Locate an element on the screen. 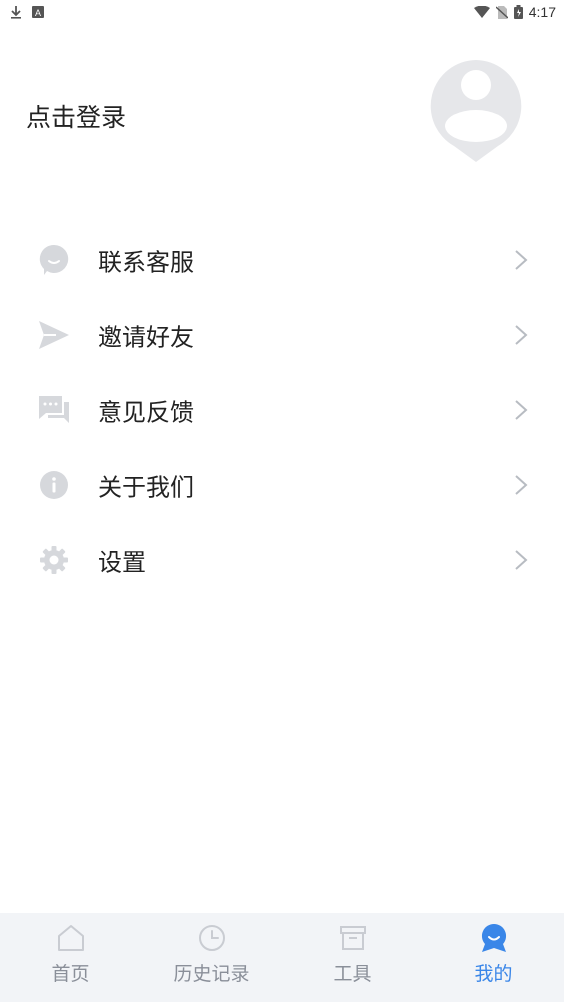 The height and width of the screenshot is (1002, 564). tab-label: 我的 is located at coordinates (493, 974).